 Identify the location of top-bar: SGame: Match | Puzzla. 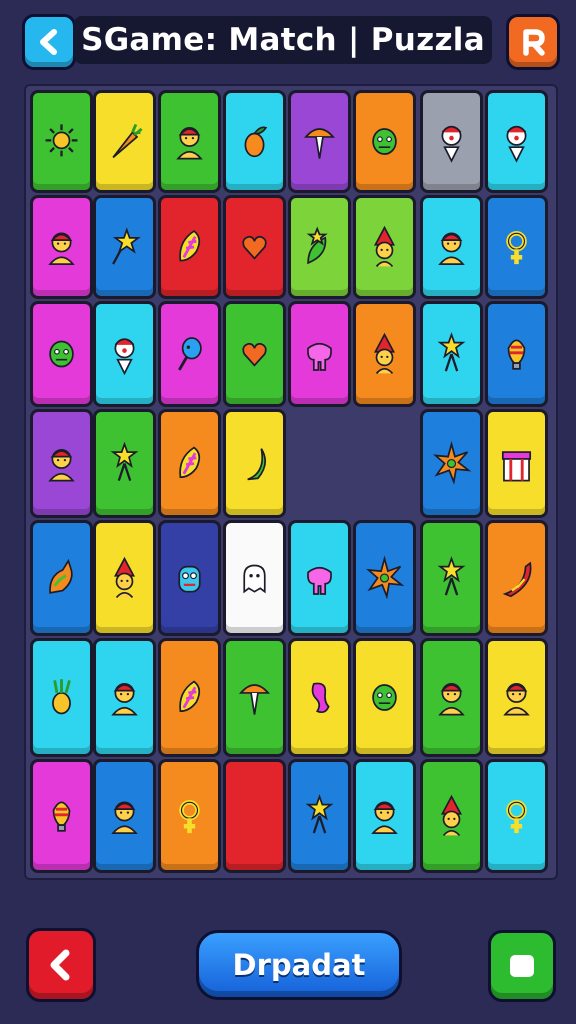
(288, 42).